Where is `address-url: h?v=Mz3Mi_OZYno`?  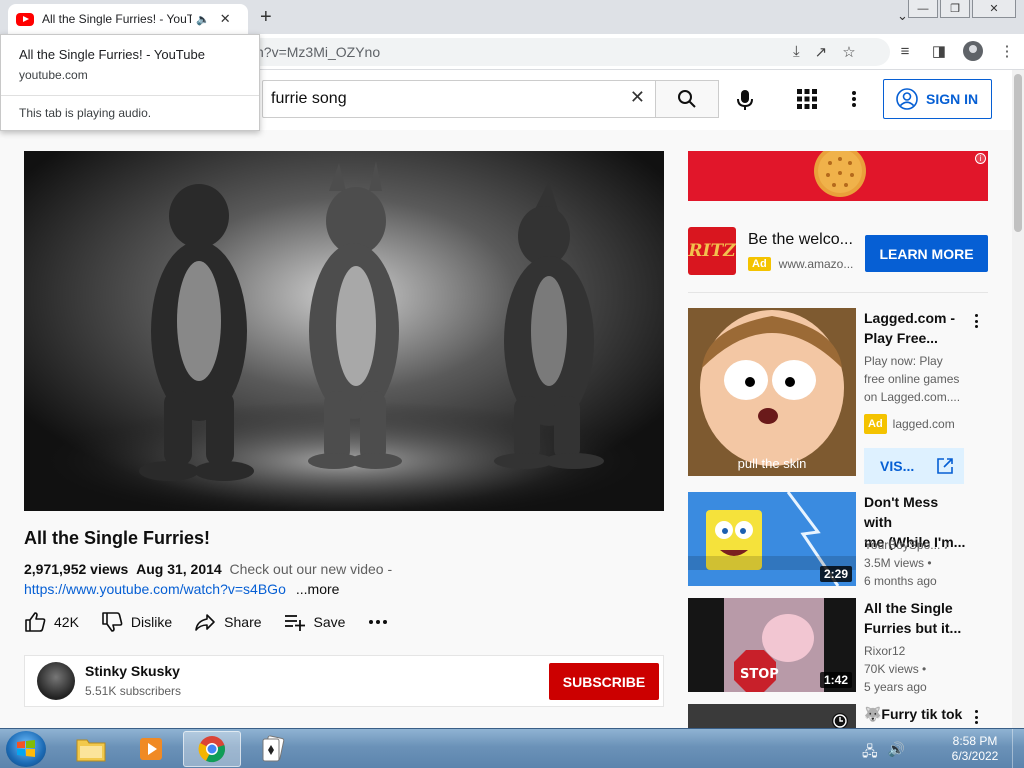
address-url: h?v=Mz3Mi_OZYno is located at coordinates (318, 52).